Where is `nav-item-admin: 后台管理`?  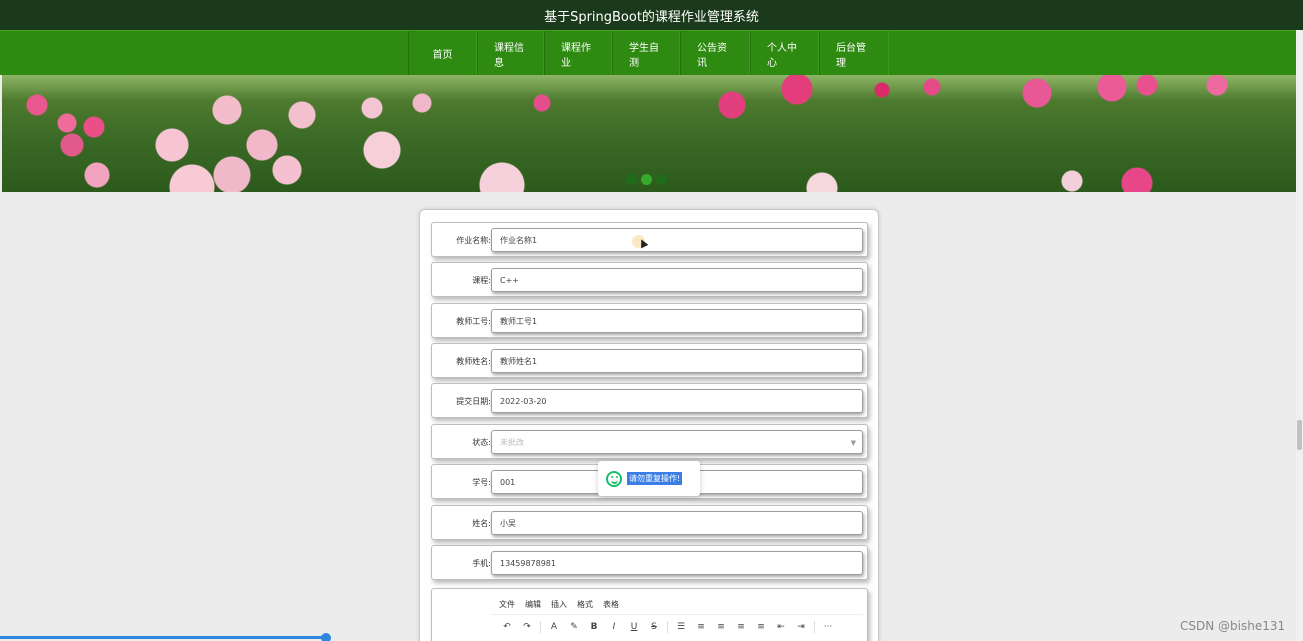
nav-item-admin: 后台管理 is located at coordinates (854, 53).